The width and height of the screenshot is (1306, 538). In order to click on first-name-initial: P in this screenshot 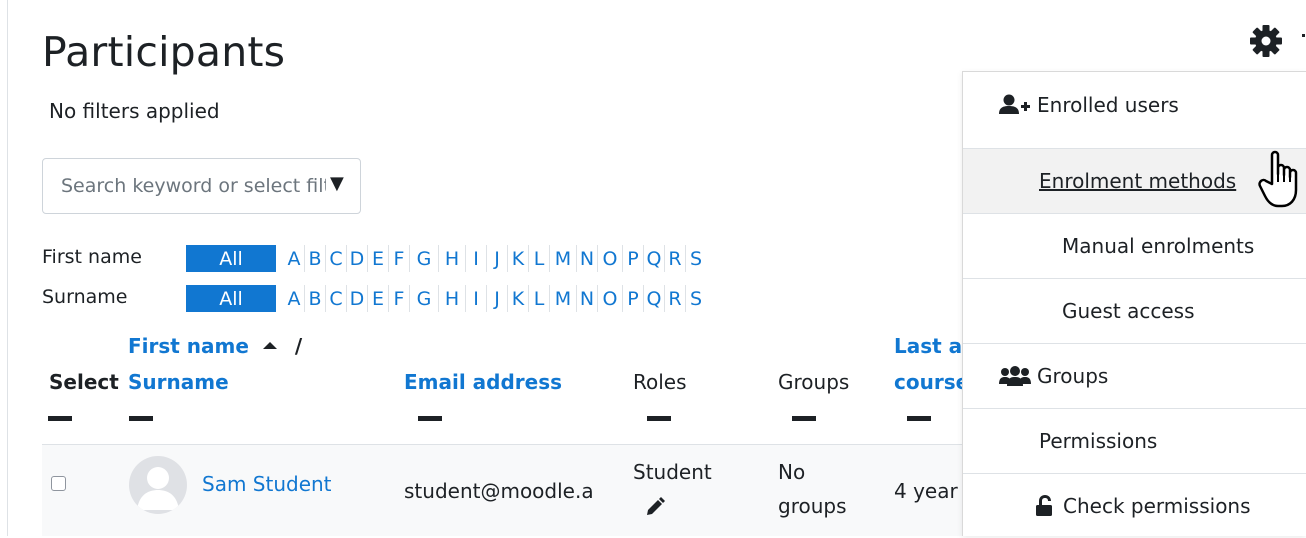, I will do `click(632, 258)`.